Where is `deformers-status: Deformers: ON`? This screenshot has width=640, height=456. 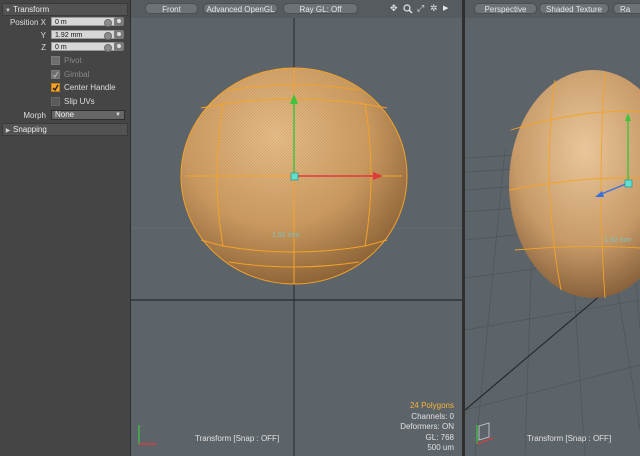 deformers-status: Deformers: ON is located at coordinates (427, 426).